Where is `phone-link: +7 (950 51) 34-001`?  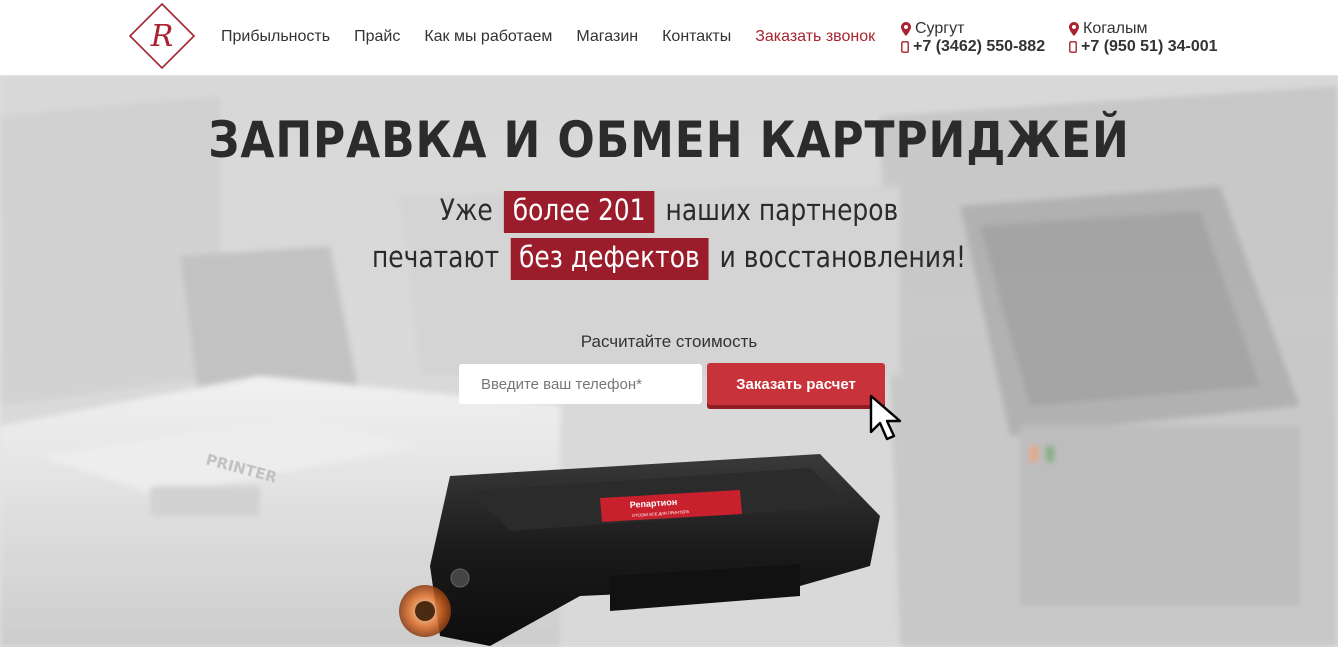 phone-link: +7 (950 51) 34-001 is located at coordinates (1149, 47).